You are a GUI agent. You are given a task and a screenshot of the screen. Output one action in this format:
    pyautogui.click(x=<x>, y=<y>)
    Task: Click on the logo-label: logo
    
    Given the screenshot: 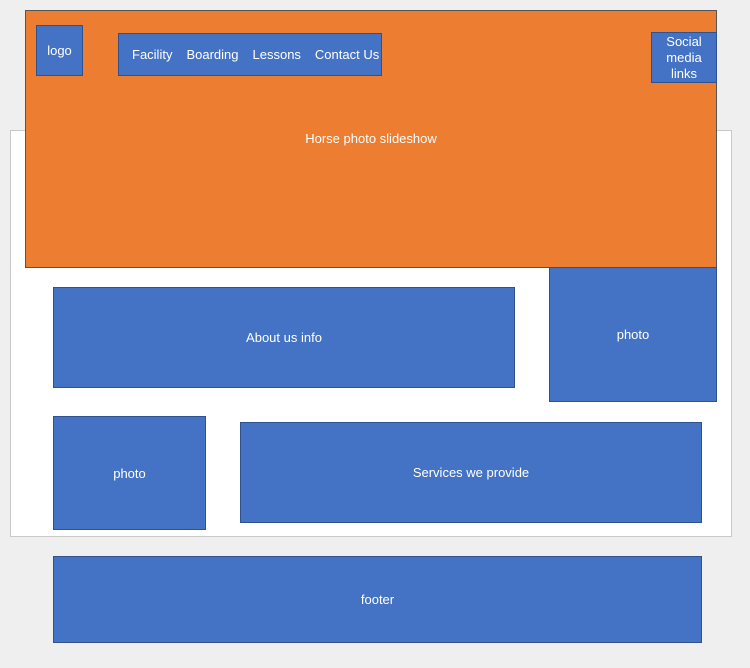 What is the action you would take?
    pyautogui.click(x=59, y=50)
    